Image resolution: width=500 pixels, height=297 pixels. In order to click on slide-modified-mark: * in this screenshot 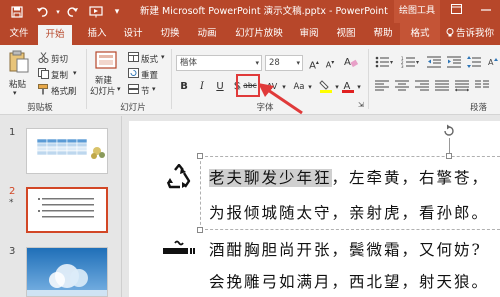, I will do `click(11, 203)`.